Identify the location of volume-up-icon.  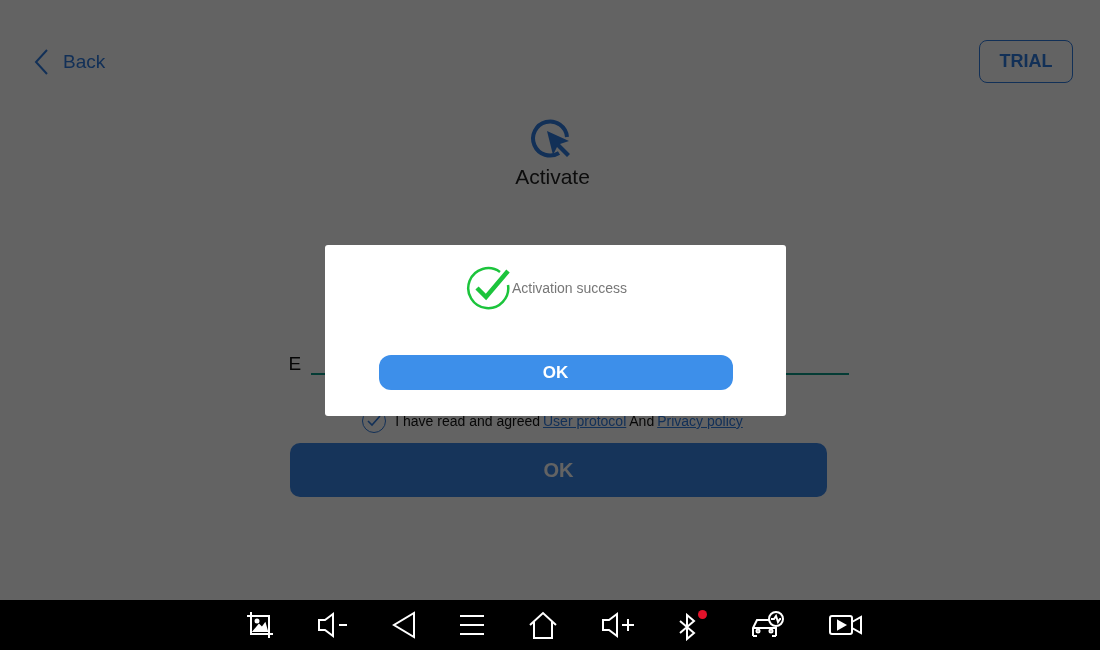
(617, 625).